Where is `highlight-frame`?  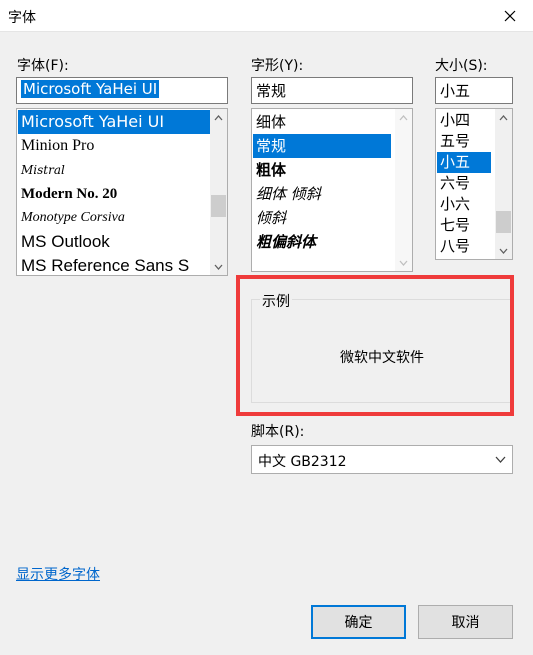 highlight-frame is located at coordinates (375, 345).